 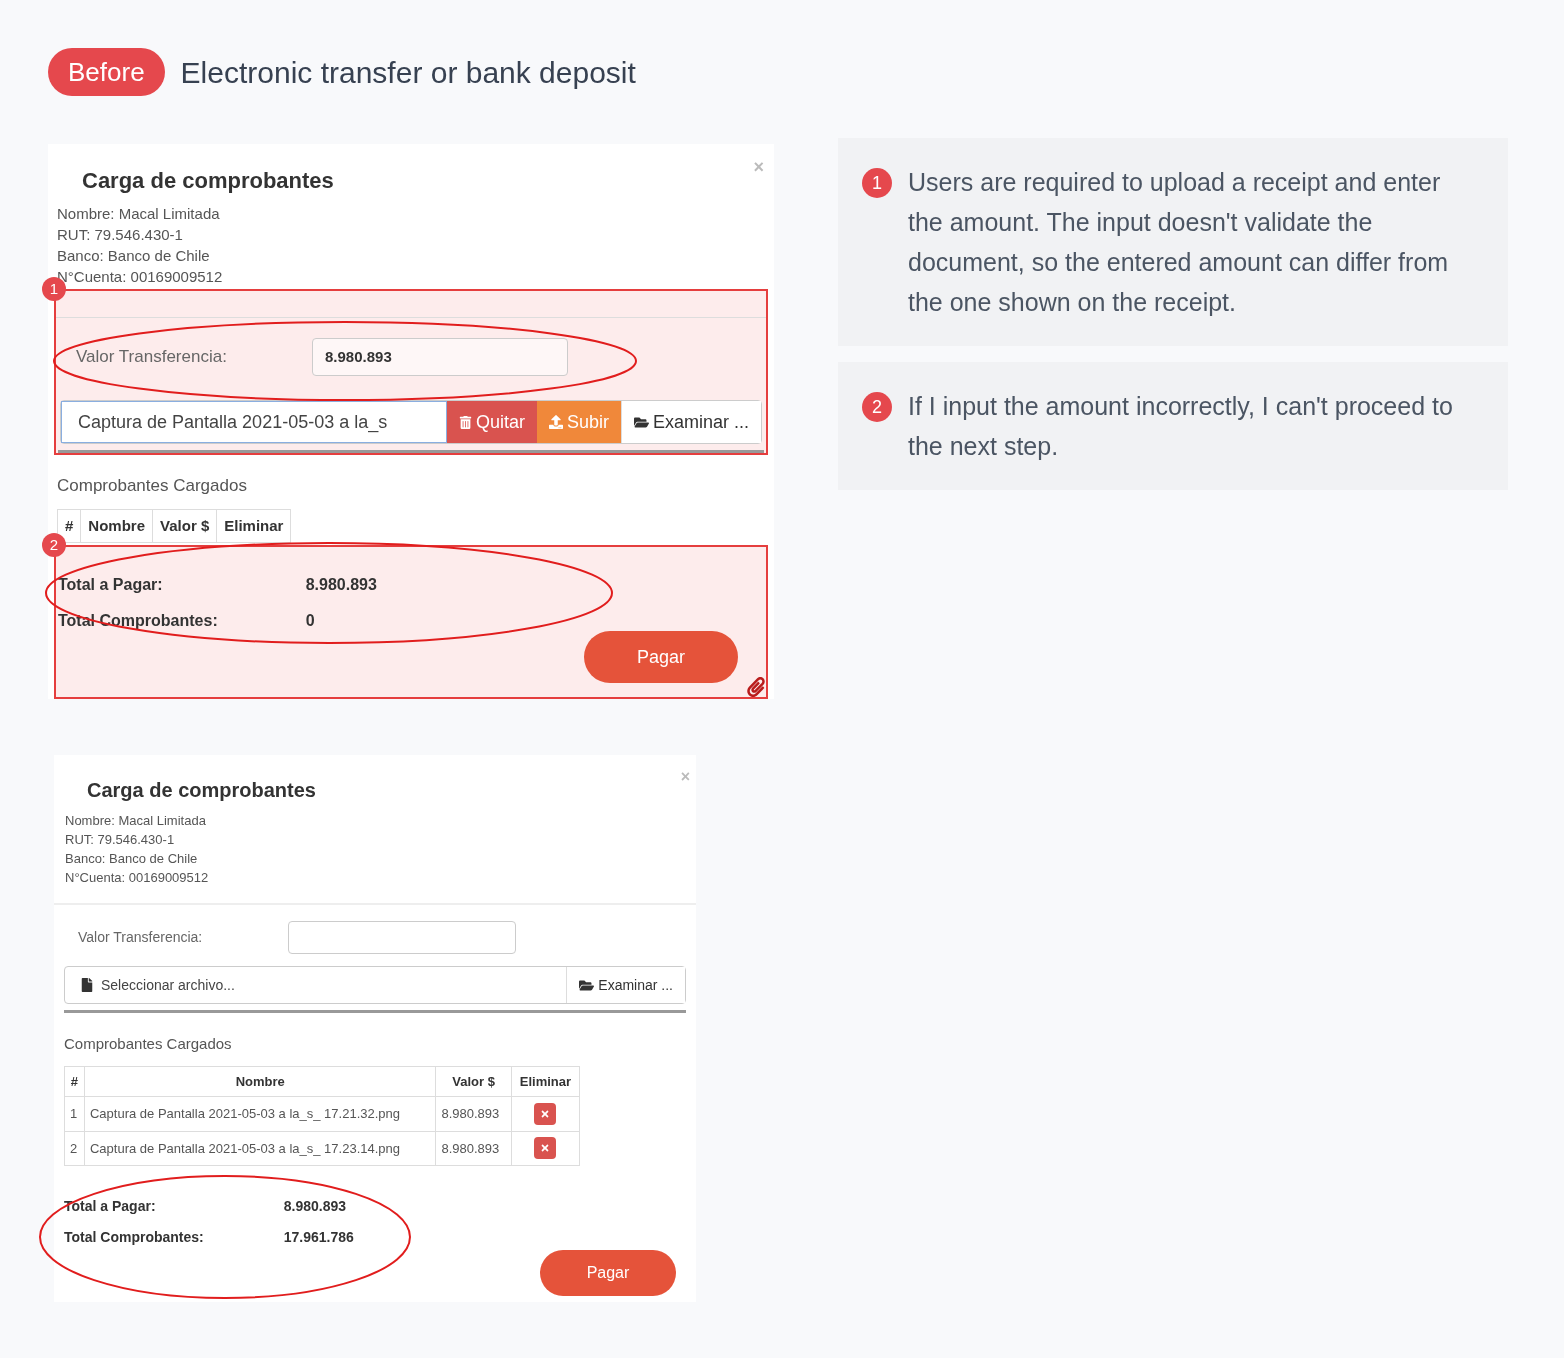 I want to click on row-number: 1, so click(x=74, y=1113).